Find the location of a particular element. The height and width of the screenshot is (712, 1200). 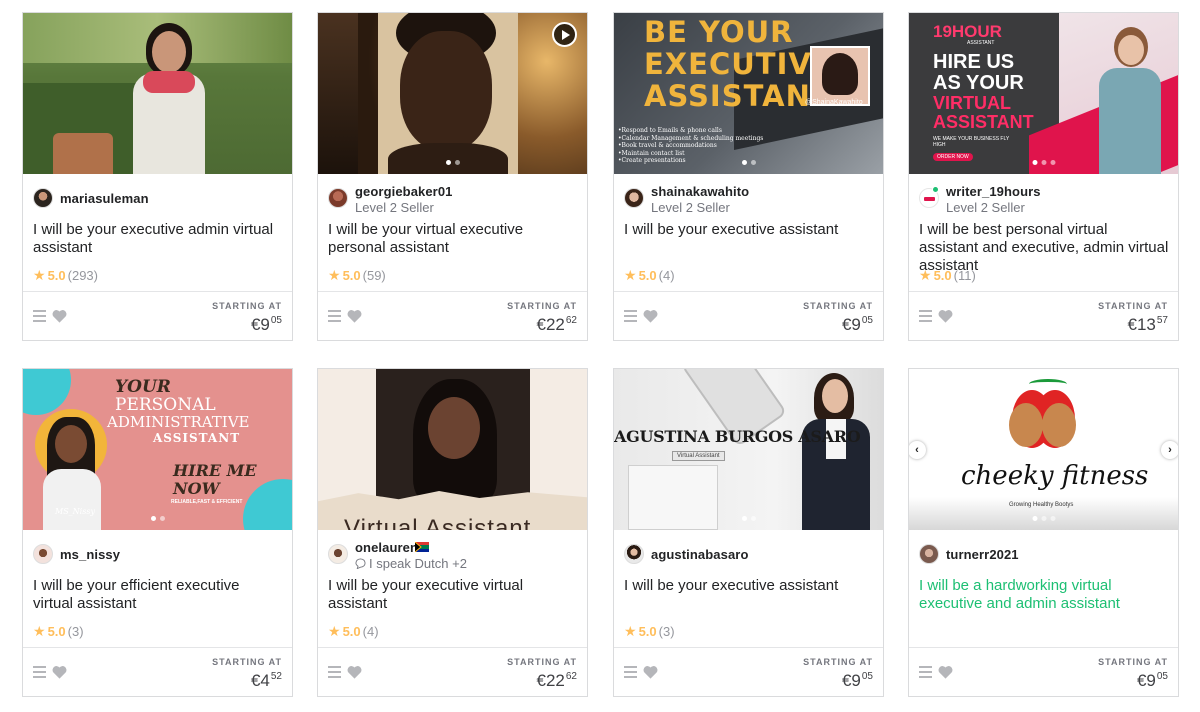

seller-name: onelauren is located at coordinates (386, 547).